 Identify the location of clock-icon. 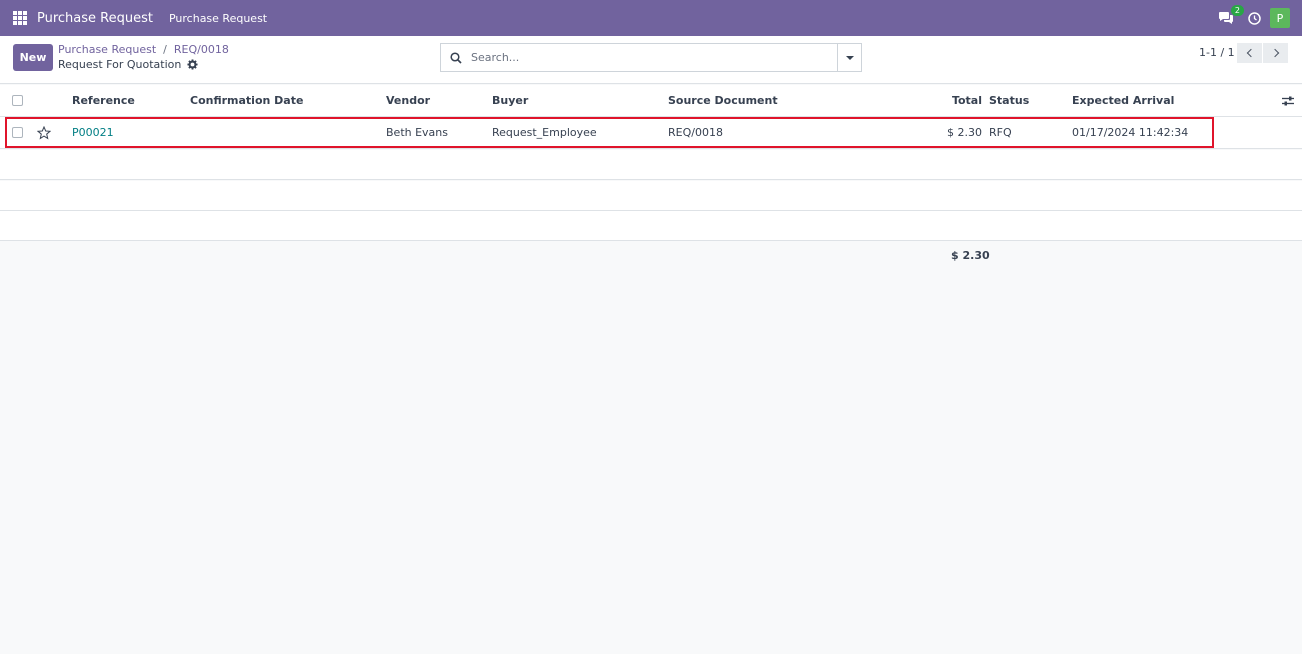
(1254, 18).